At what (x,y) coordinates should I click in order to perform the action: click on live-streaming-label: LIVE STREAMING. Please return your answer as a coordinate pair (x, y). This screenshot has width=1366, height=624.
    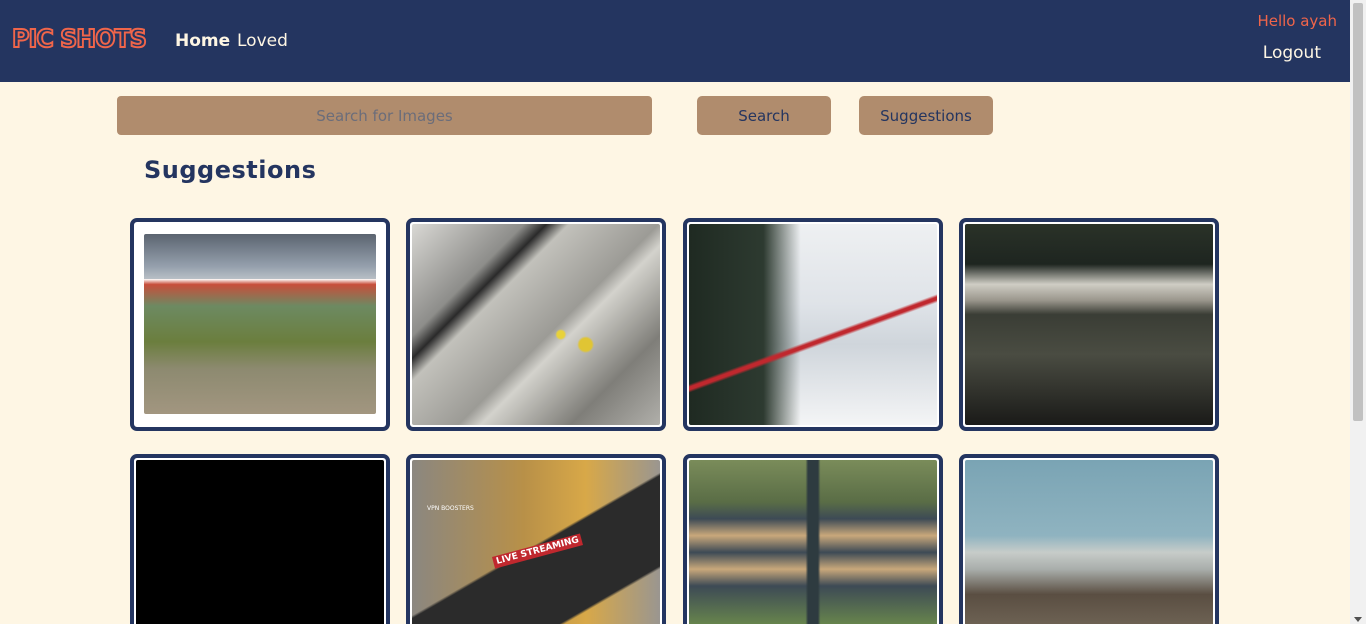
    Looking at the image, I should click on (538, 551).